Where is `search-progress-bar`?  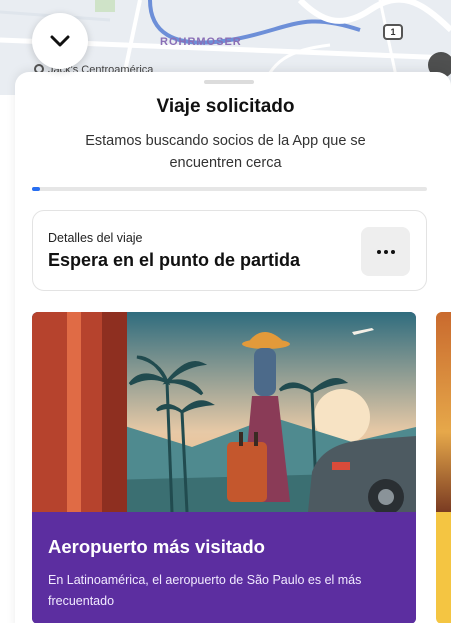 search-progress-bar is located at coordinates (229, 189).